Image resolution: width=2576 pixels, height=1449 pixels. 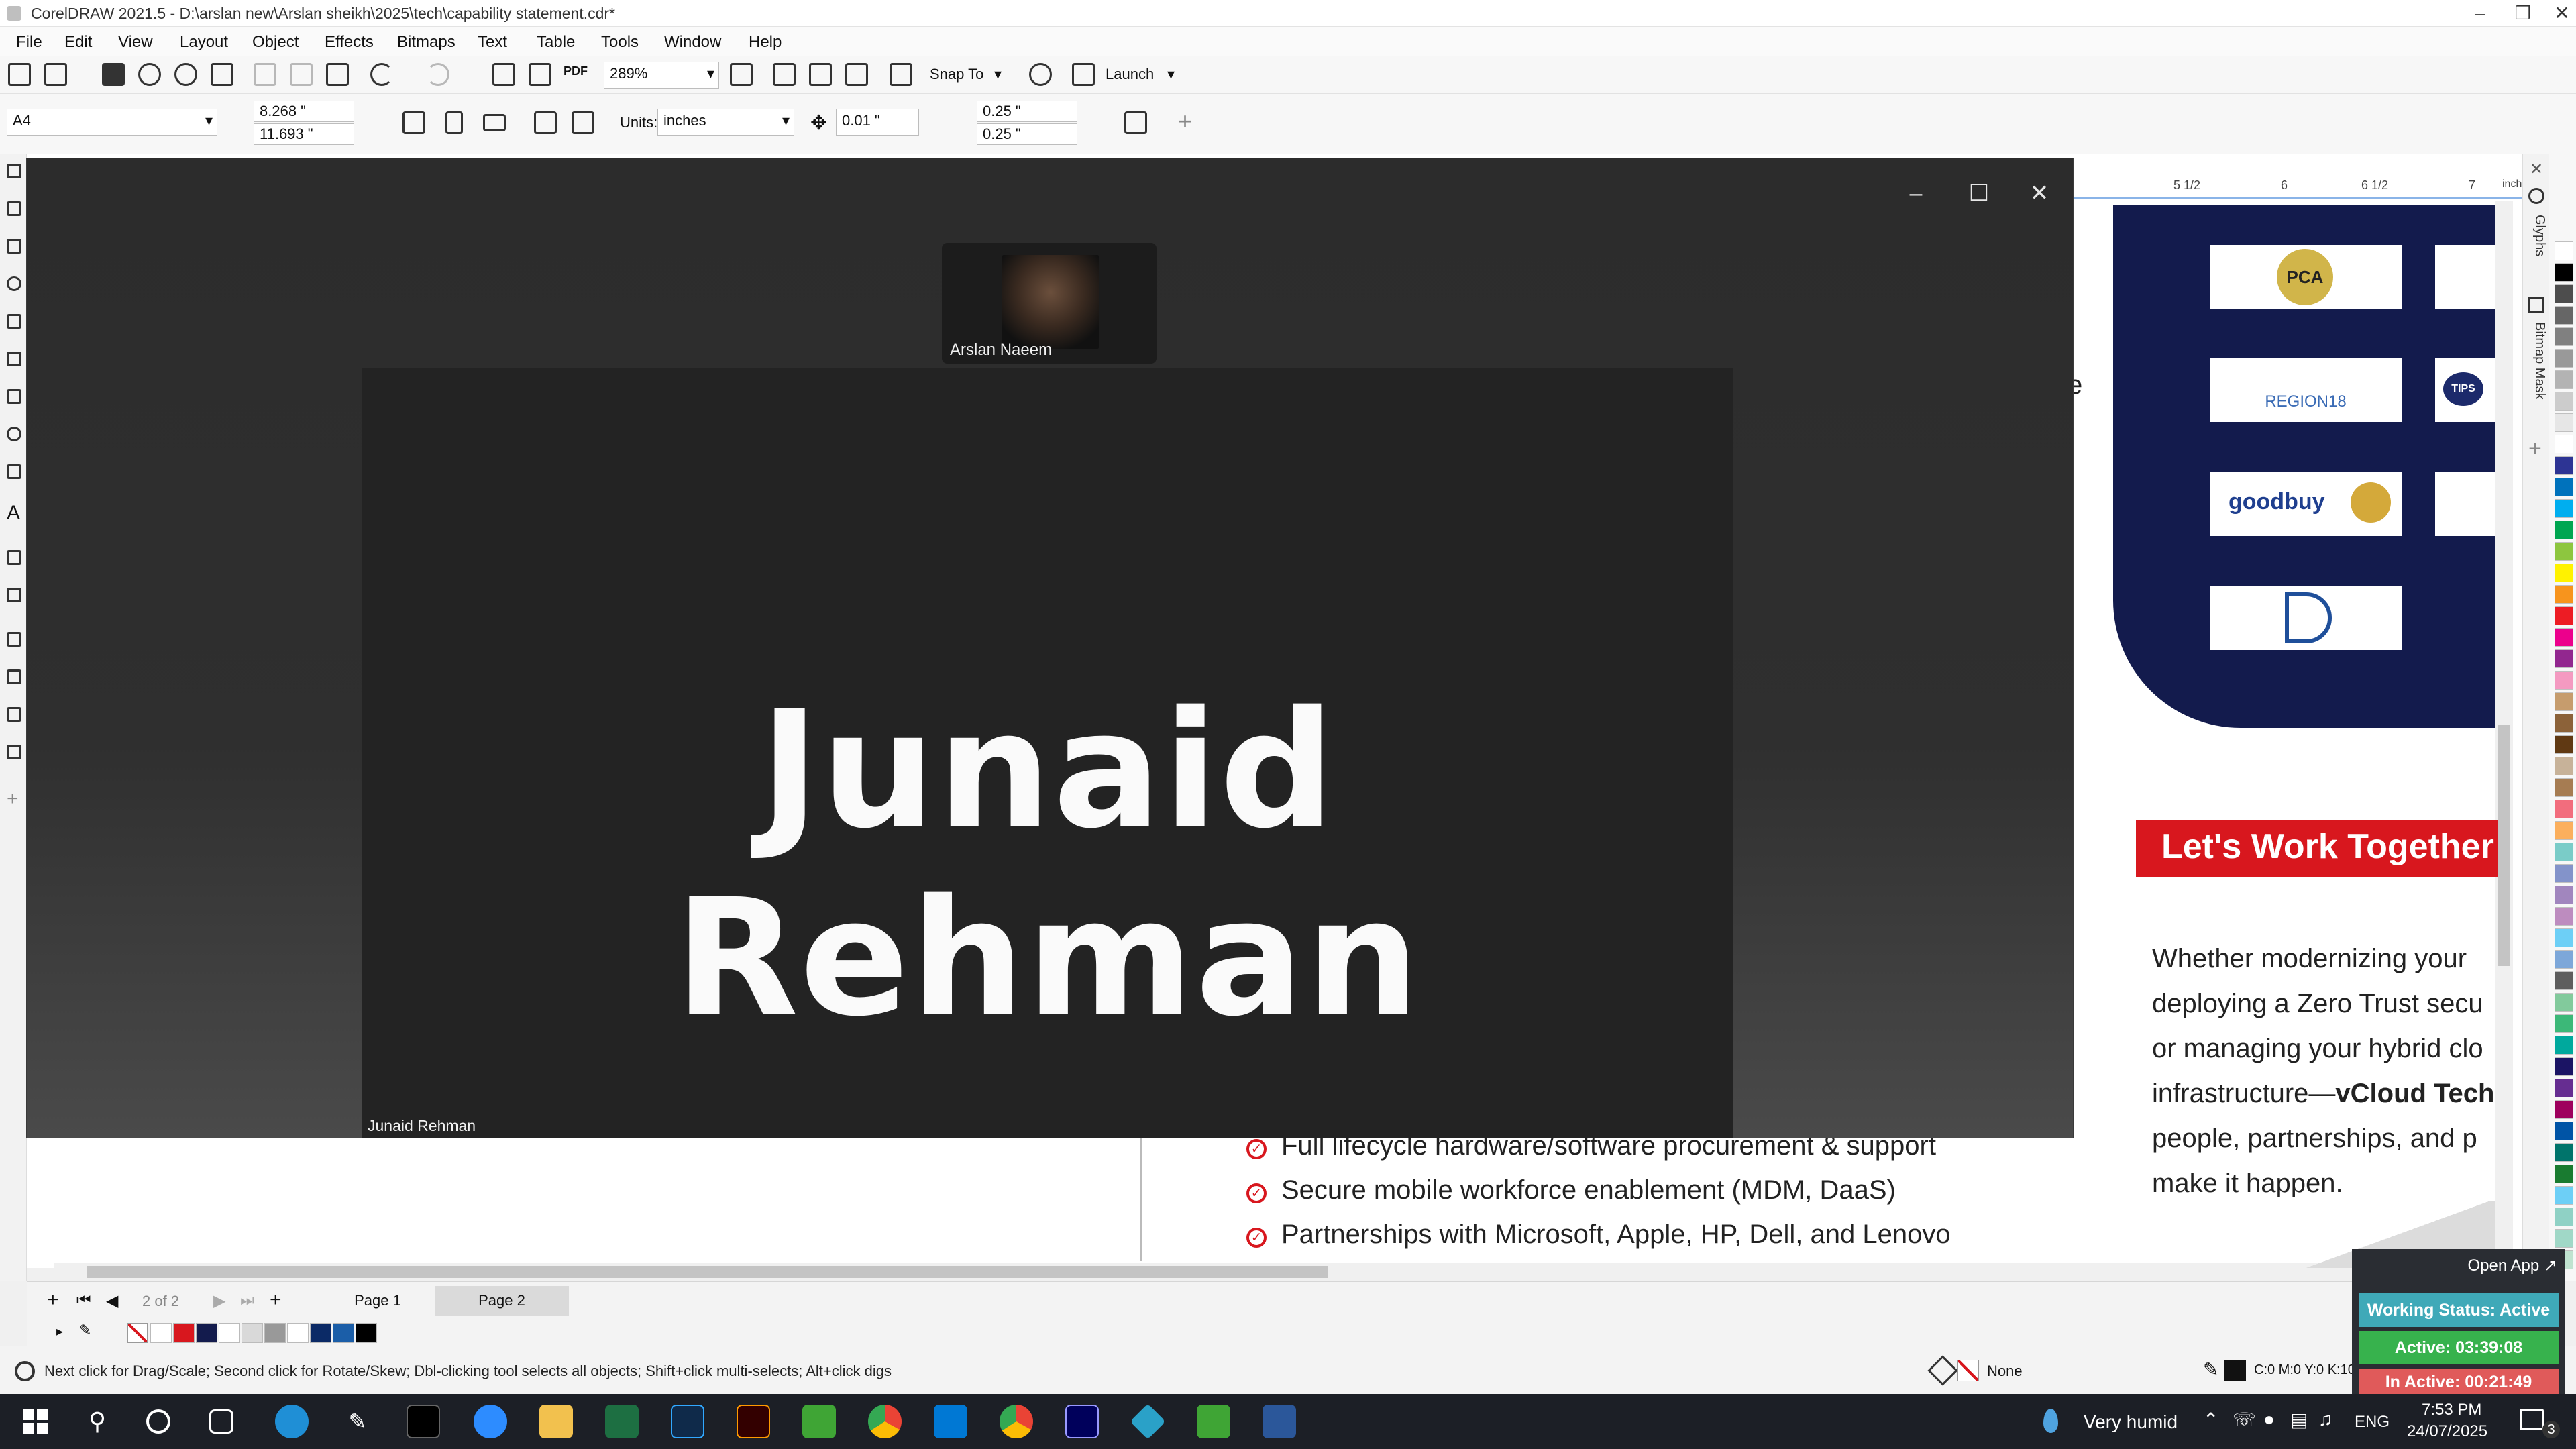 I want to click on horizontal-scrollbar, so click(x=1261, y=1272).